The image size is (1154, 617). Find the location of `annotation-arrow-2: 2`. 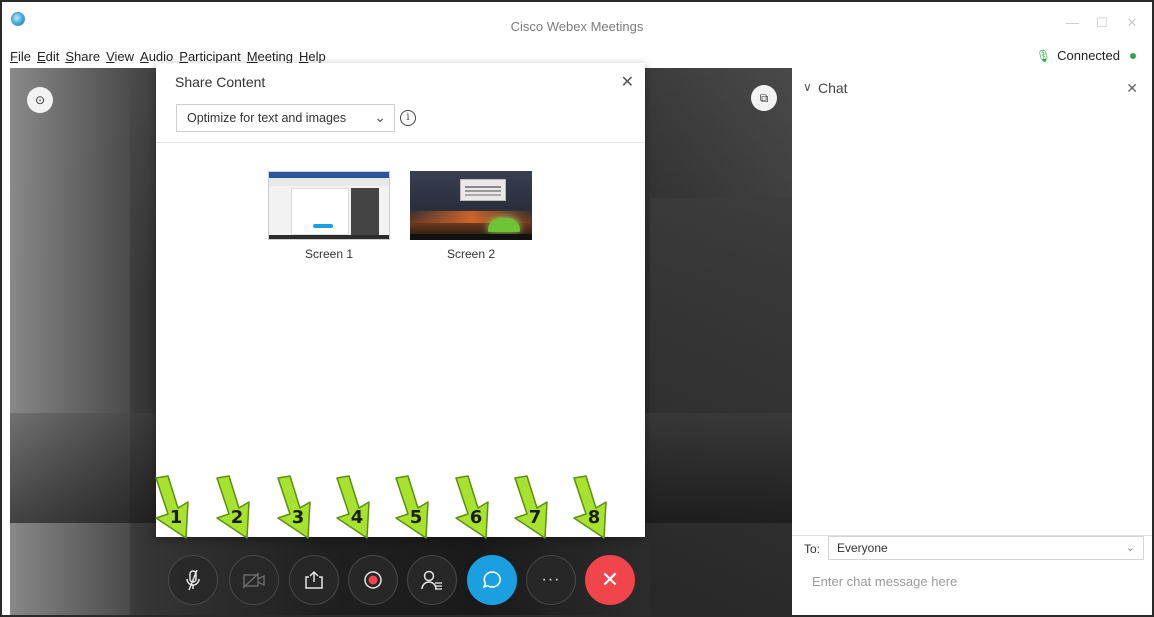

annotation-arrow-2: 2 is located at coordinates (237, 507).